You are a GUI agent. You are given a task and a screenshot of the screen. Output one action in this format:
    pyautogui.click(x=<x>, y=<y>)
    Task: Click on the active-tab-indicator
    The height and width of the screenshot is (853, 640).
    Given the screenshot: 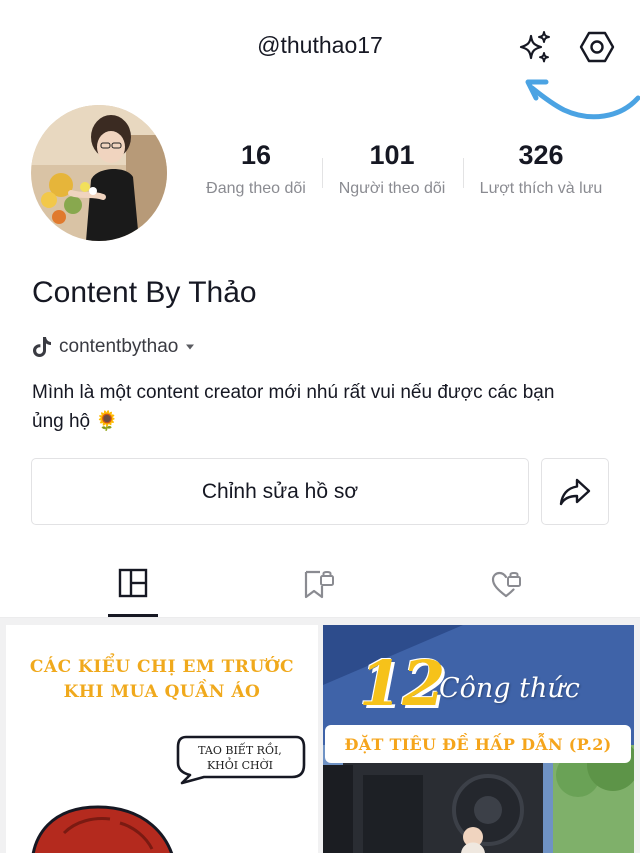 What is the action you would take?
    pyautogui.click(x=133, y=615)
    